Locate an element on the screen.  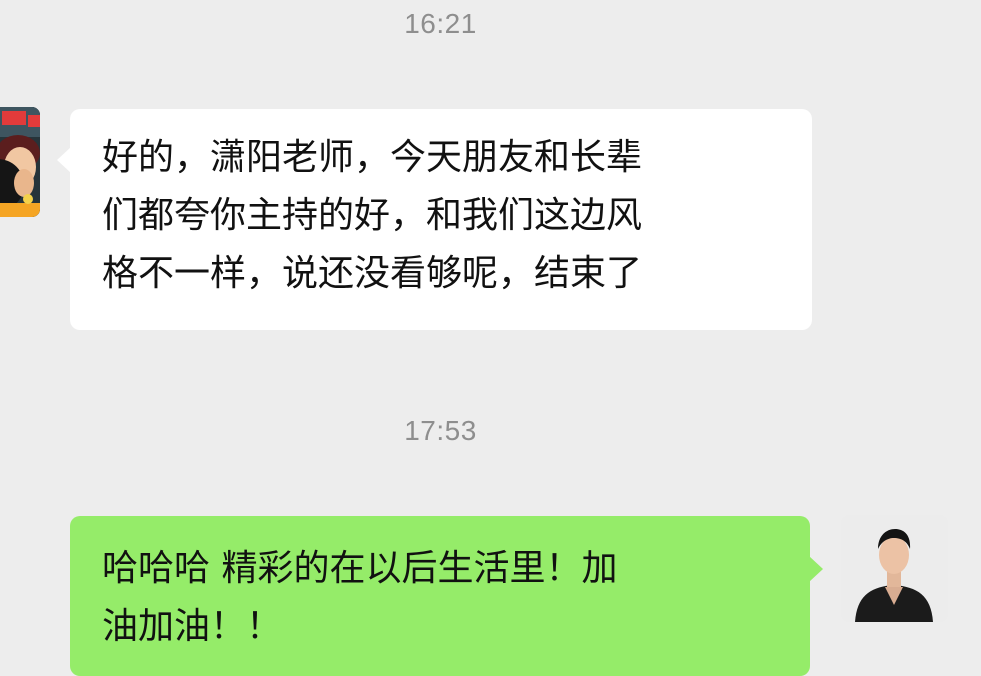
message-text-line: 哈哈哈 精彩的在以后生活里！加 is located at coordinates (360, 568).